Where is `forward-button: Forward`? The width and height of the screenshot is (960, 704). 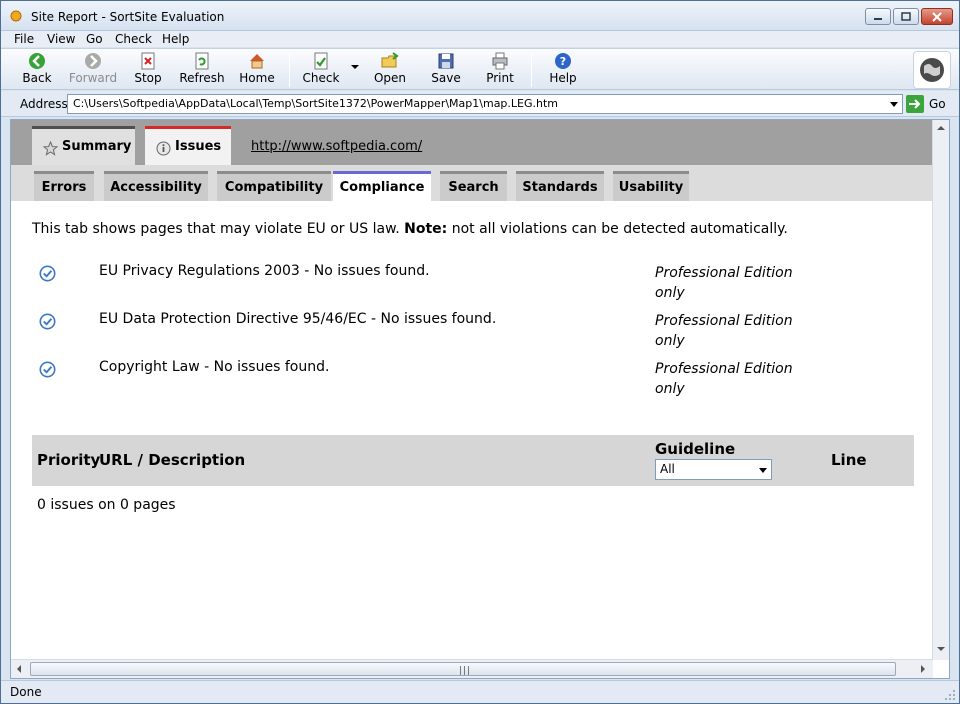 forward-button: Forward is located at coordinates (93, 70).